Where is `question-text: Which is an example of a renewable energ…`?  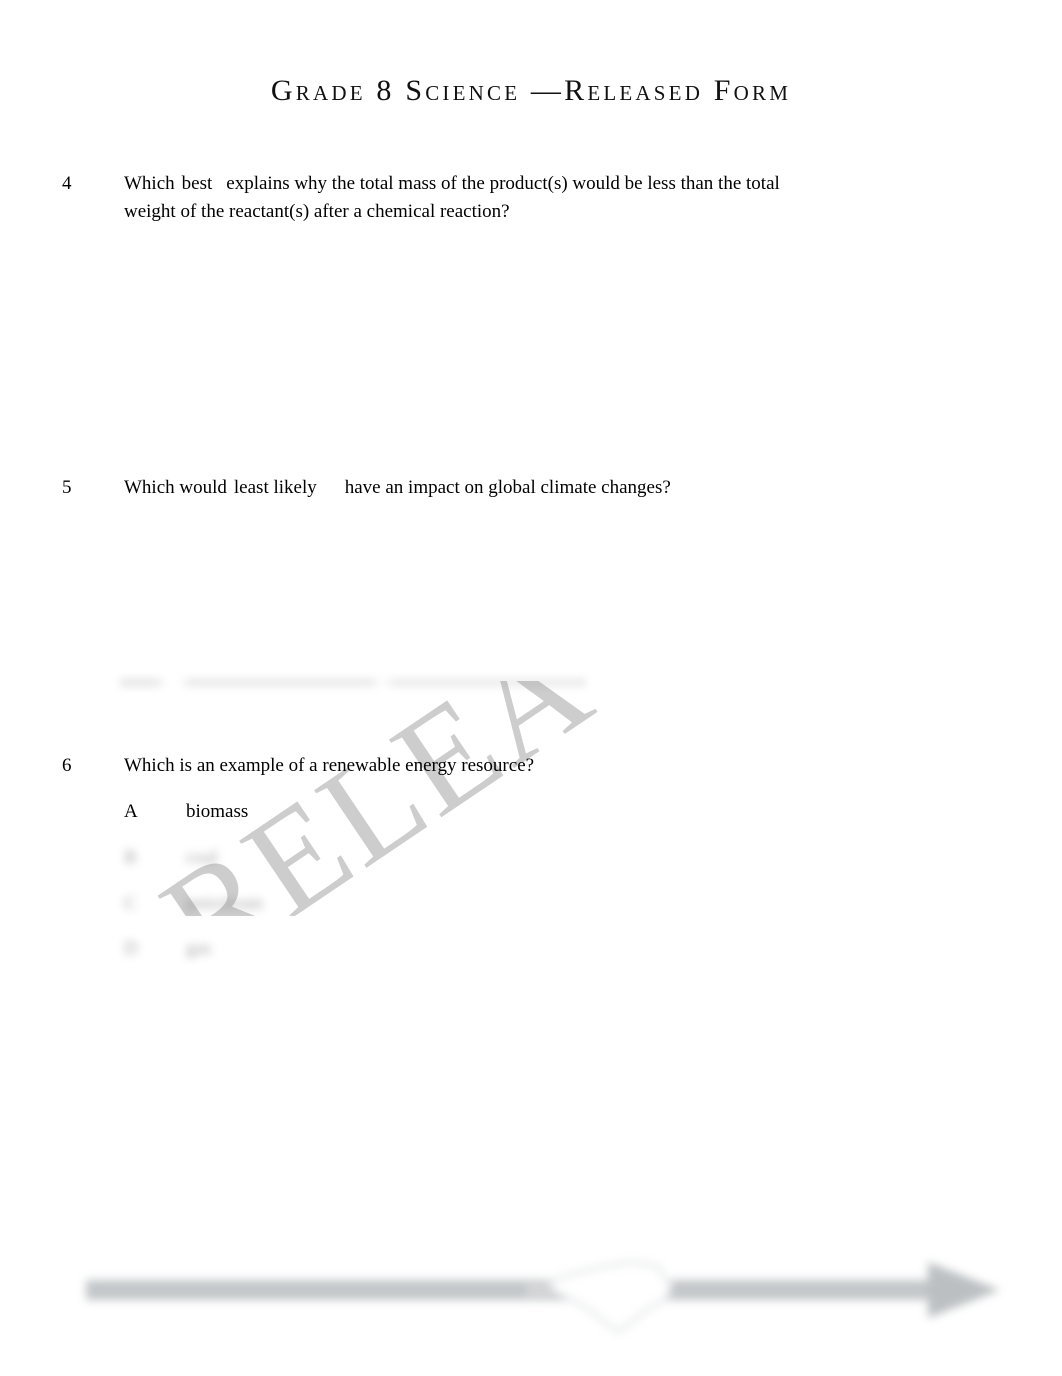
question-text: Which is an example of a renewable energ… is located at coordinates (474, 766).